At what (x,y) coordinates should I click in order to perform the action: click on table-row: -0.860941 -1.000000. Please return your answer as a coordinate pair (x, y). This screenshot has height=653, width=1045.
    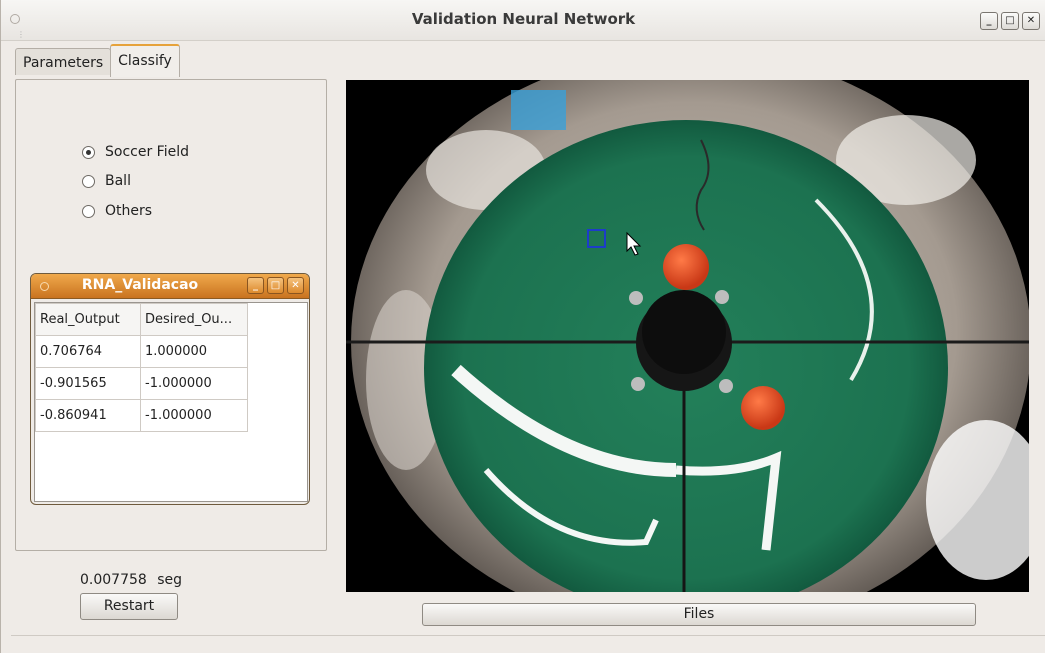
    Looking at the image, I should click on (141, 415).